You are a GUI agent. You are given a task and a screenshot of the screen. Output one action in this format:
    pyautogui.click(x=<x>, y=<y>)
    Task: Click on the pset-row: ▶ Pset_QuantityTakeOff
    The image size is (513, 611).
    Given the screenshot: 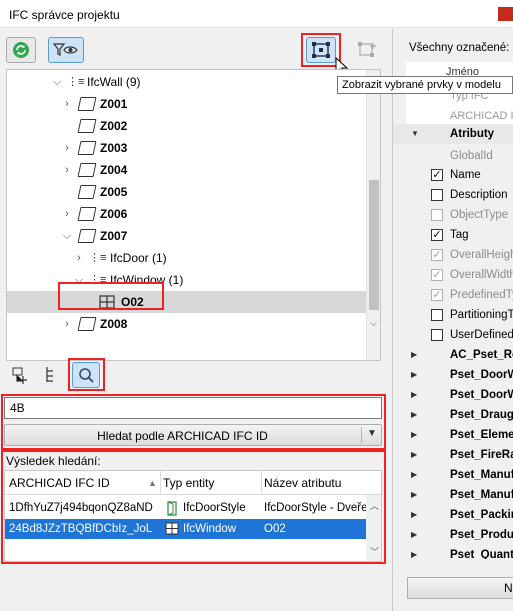 What is the action you would take?
    pyautogui.click(x=453, y=552)
    